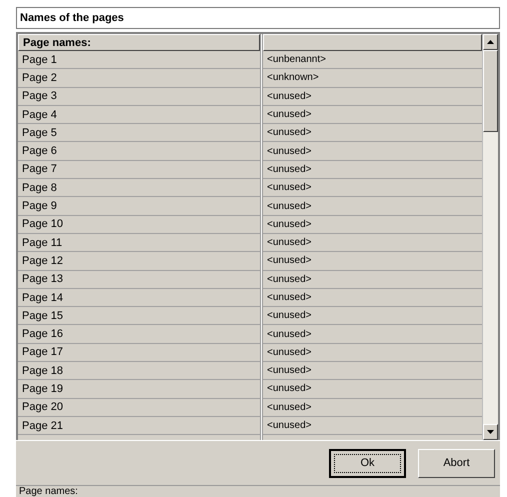 This screenshot has height=497, width=507. I want to click on title-field: Names of the pages, so click(258, 18).